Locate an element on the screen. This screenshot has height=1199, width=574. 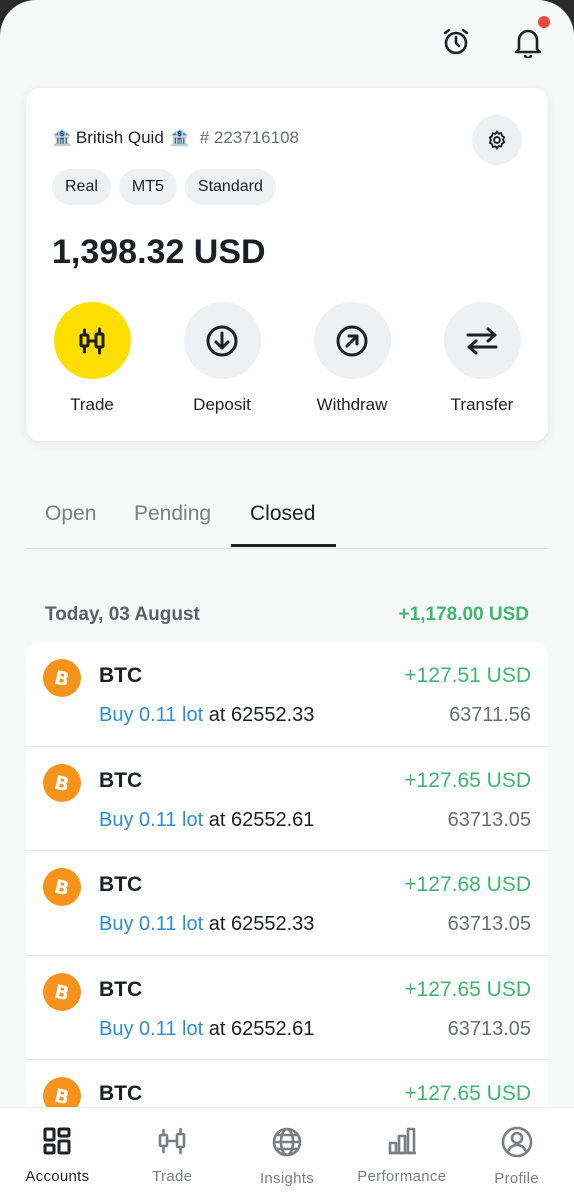
account-number: # 223716108 is located at coordinates (249, 137).